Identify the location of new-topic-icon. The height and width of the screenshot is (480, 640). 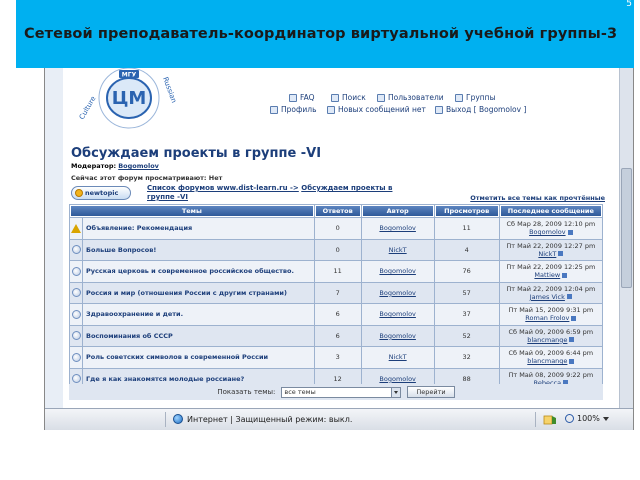
(79, 193).